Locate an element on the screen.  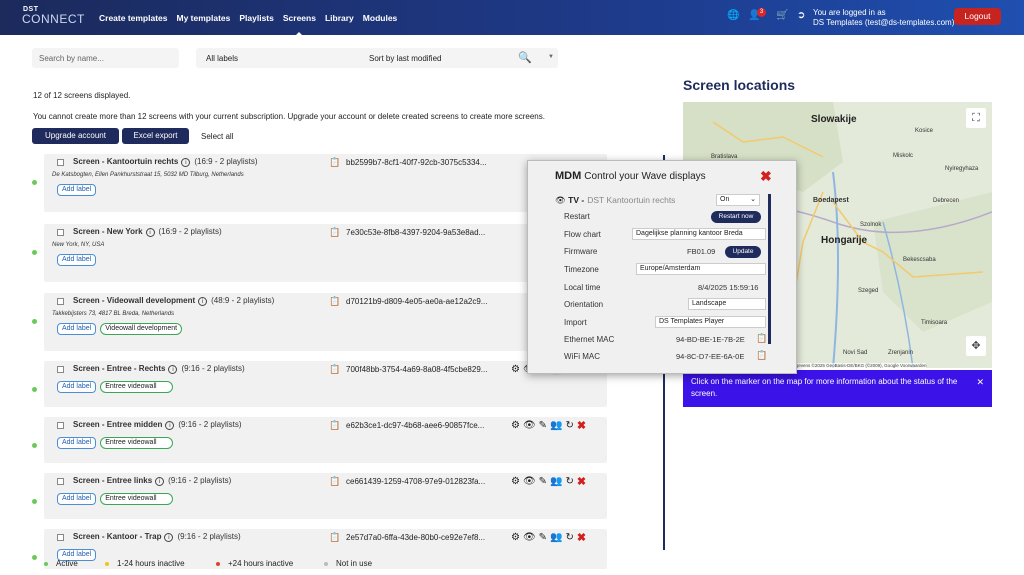
firmware-update-button: Update is located at coordinates (743, 252).